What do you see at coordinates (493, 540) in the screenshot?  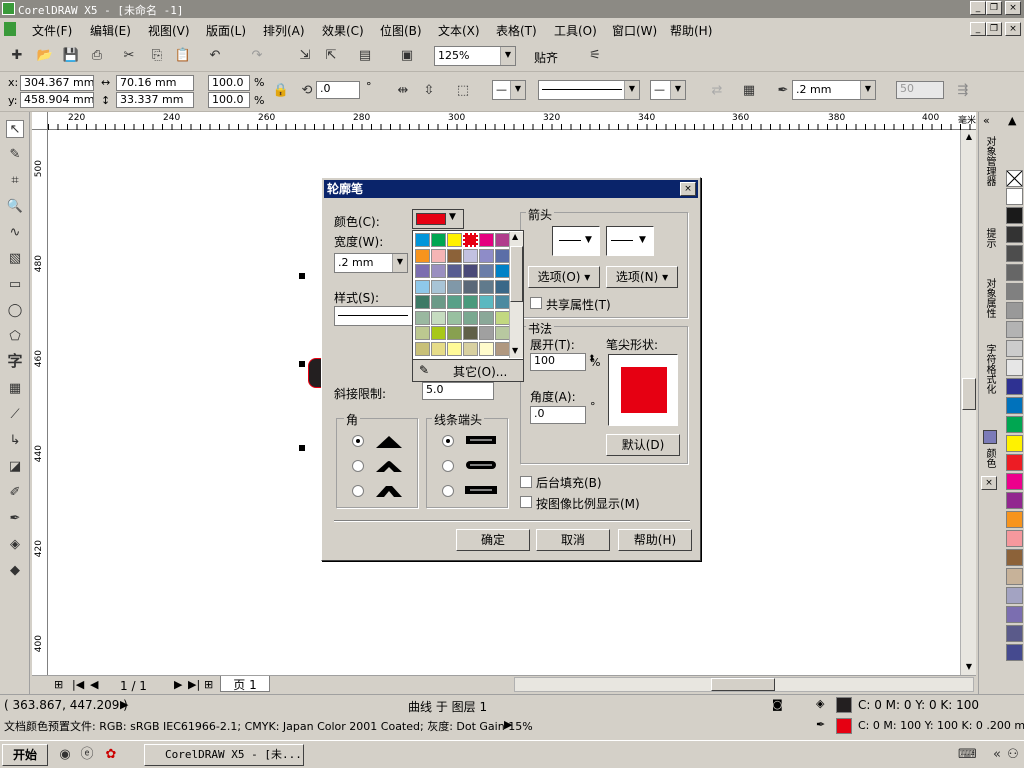 I see `ok-button: 确定` at bounding box center [493, 540].